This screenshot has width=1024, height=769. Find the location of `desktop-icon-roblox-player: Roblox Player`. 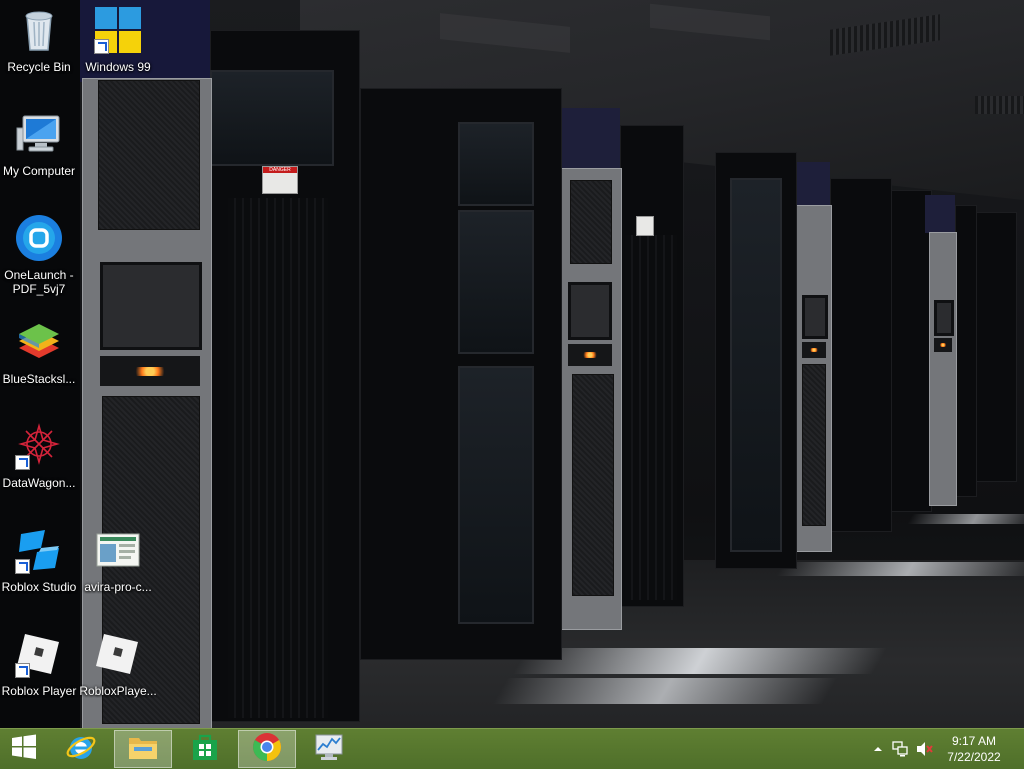

desktop-icon-roblox-player: Roblox Player is located at coordinates (39, 669).